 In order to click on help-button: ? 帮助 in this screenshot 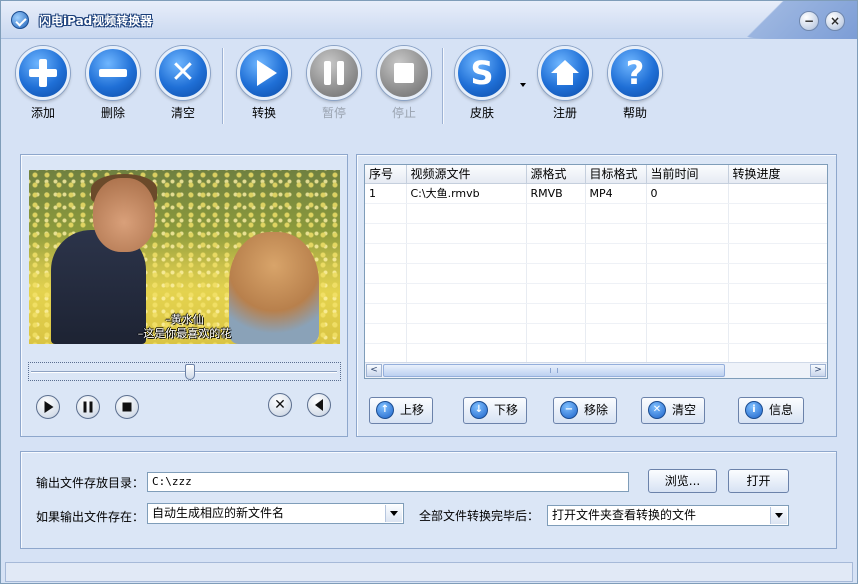, I will do `click(635, 83)`.